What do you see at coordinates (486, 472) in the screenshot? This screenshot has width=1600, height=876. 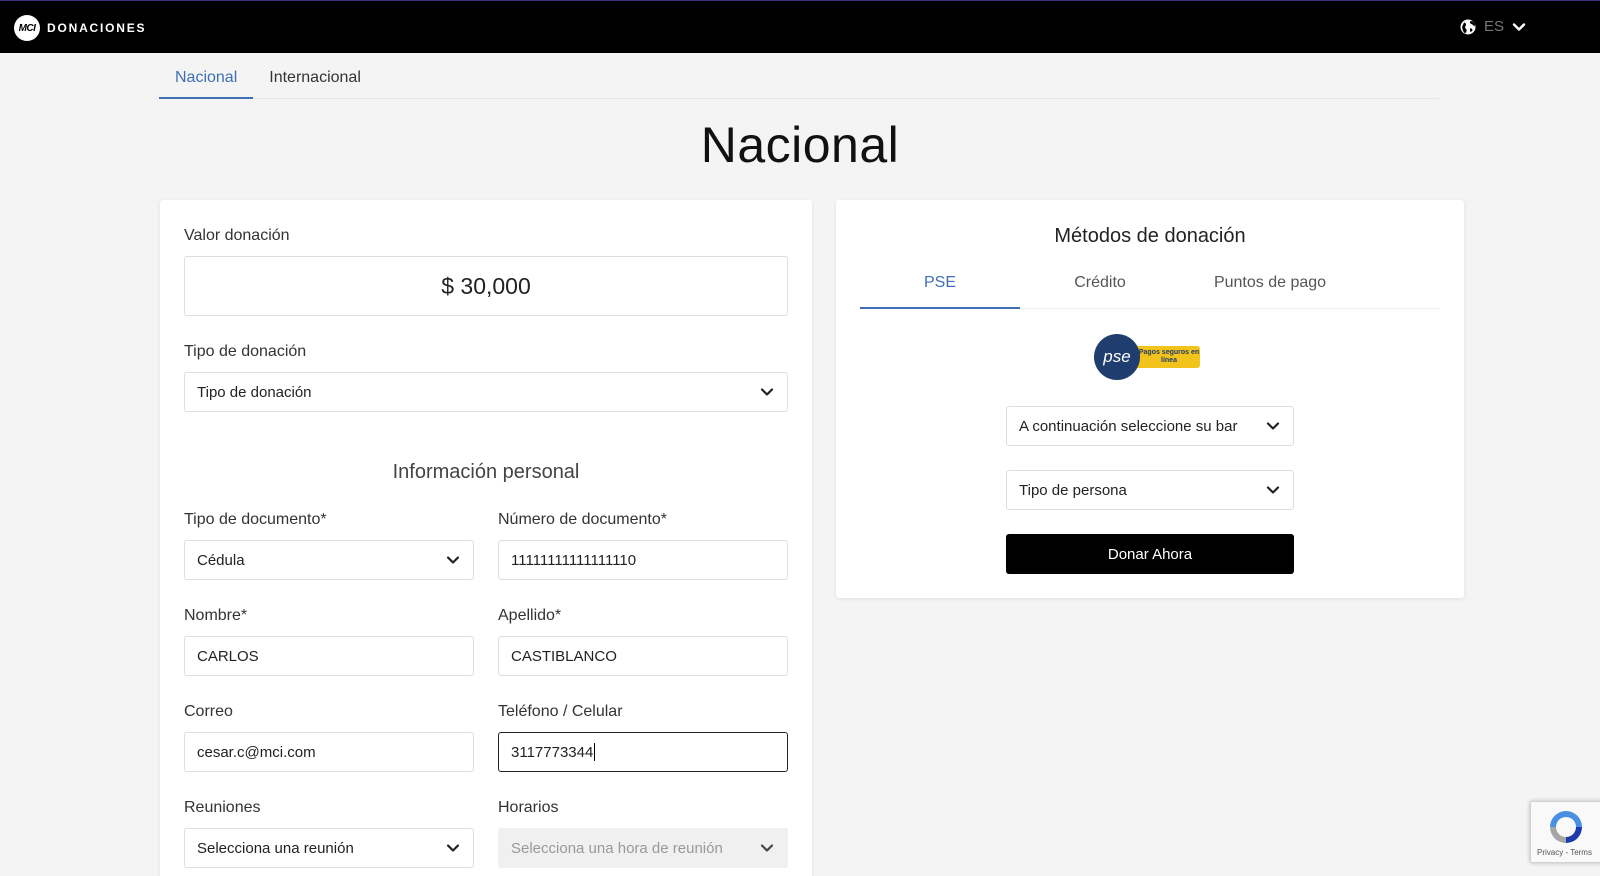 I see `personal-info-title: Información personal` at bounding box center [486, 472].